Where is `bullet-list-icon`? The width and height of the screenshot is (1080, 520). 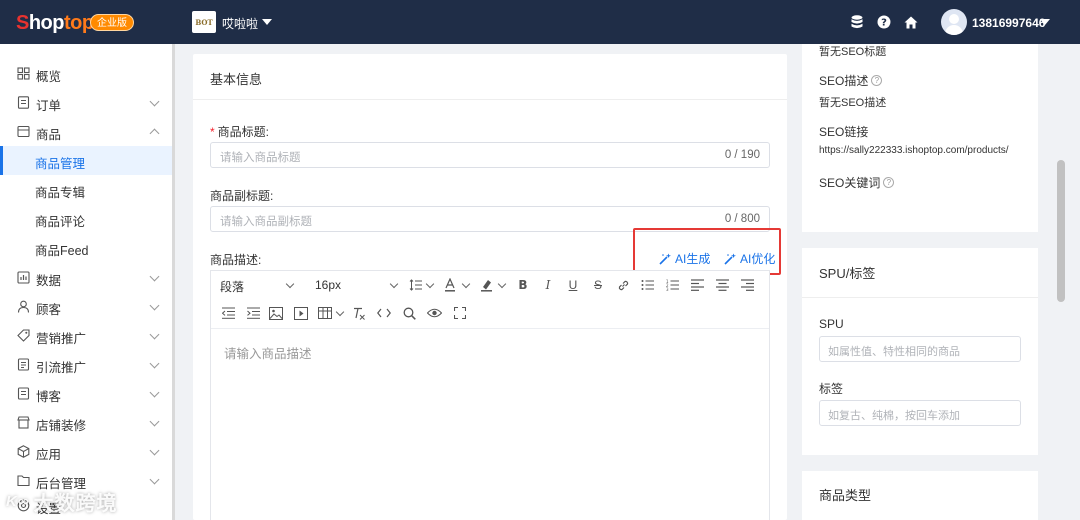
bullet-list-icon is located at coordinates (648, 285).